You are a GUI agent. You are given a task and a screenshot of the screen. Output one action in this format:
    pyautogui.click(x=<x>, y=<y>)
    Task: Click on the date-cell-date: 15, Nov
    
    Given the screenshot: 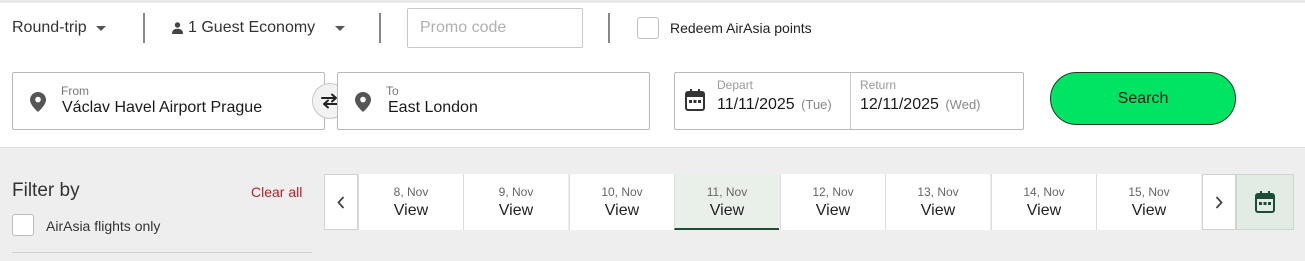 What is the action you would take?
    pyautogui.click(x=1149, y=192)
    